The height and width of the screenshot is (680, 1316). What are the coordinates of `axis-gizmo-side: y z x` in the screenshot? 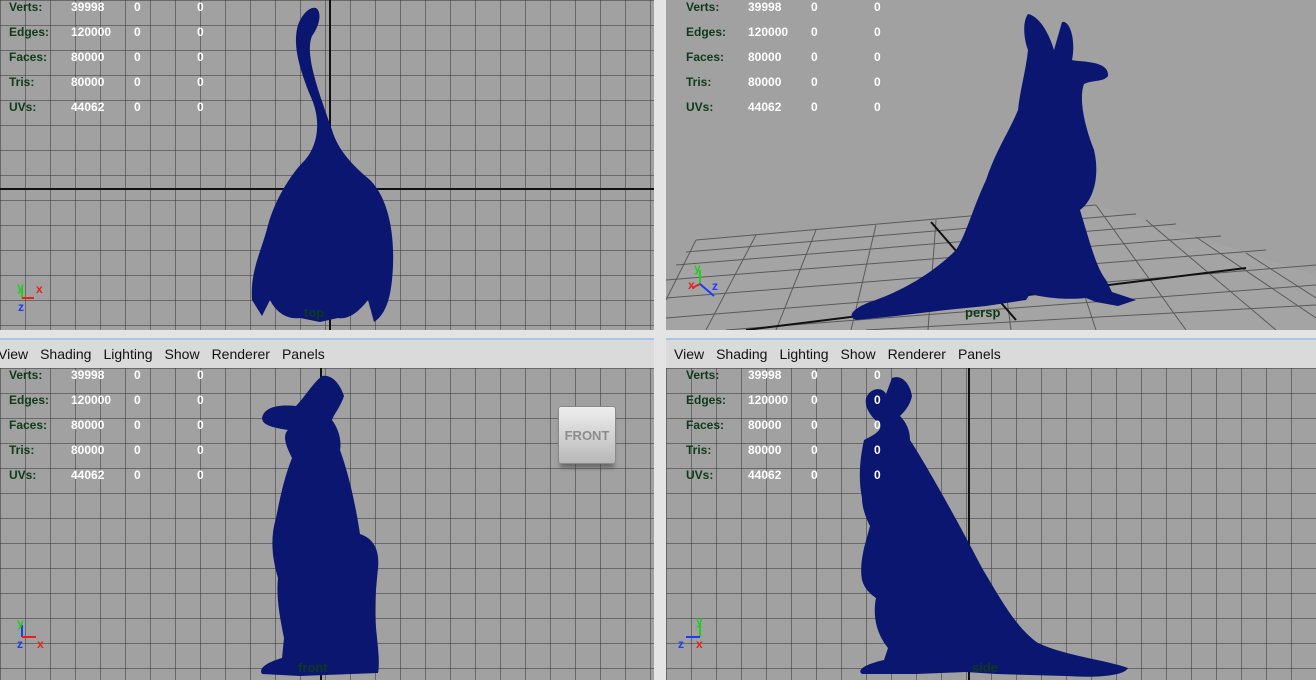 It's located at (694, 633).